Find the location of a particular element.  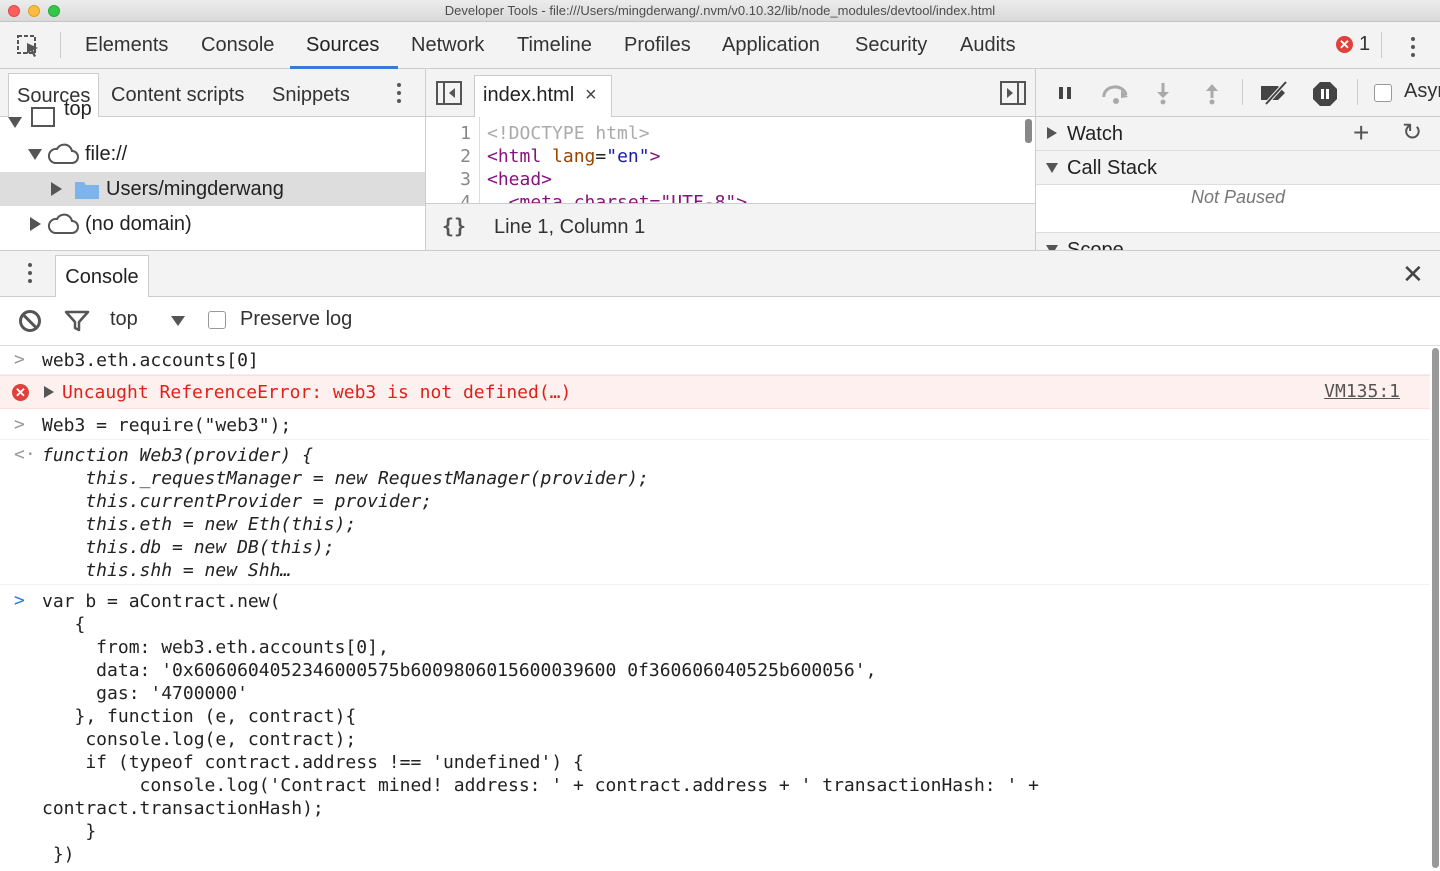

result-arrow-icon: <· is located at coordinates (25, 454).